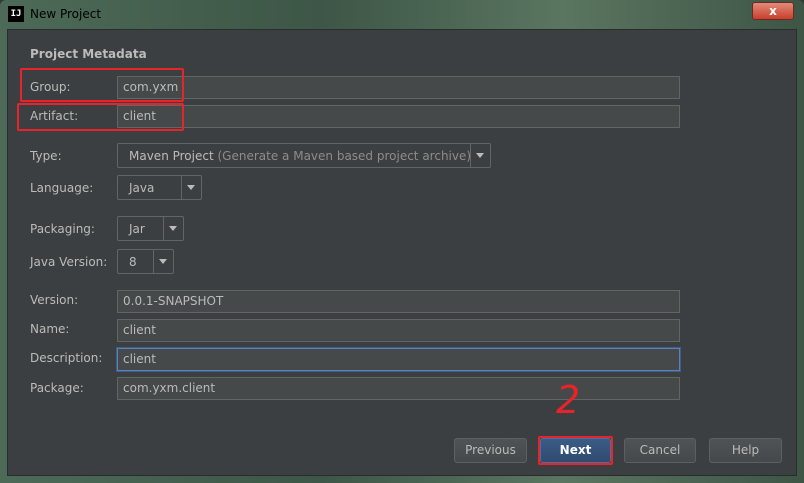 The image size is (804, 483). I want to click on language-combo-value: Java, so click(142, 188).